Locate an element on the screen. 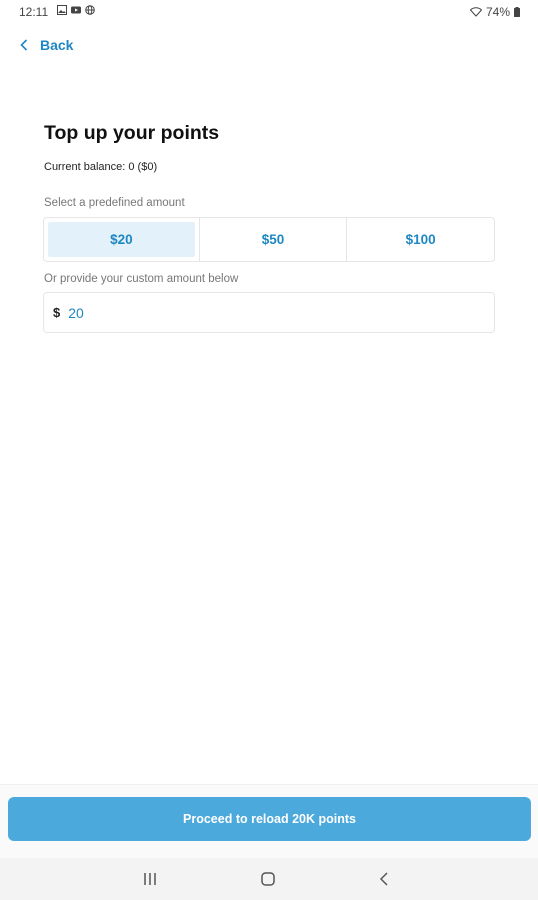  proceed-button: Proceed to reload 20K points is located at coordinates (269, 819).